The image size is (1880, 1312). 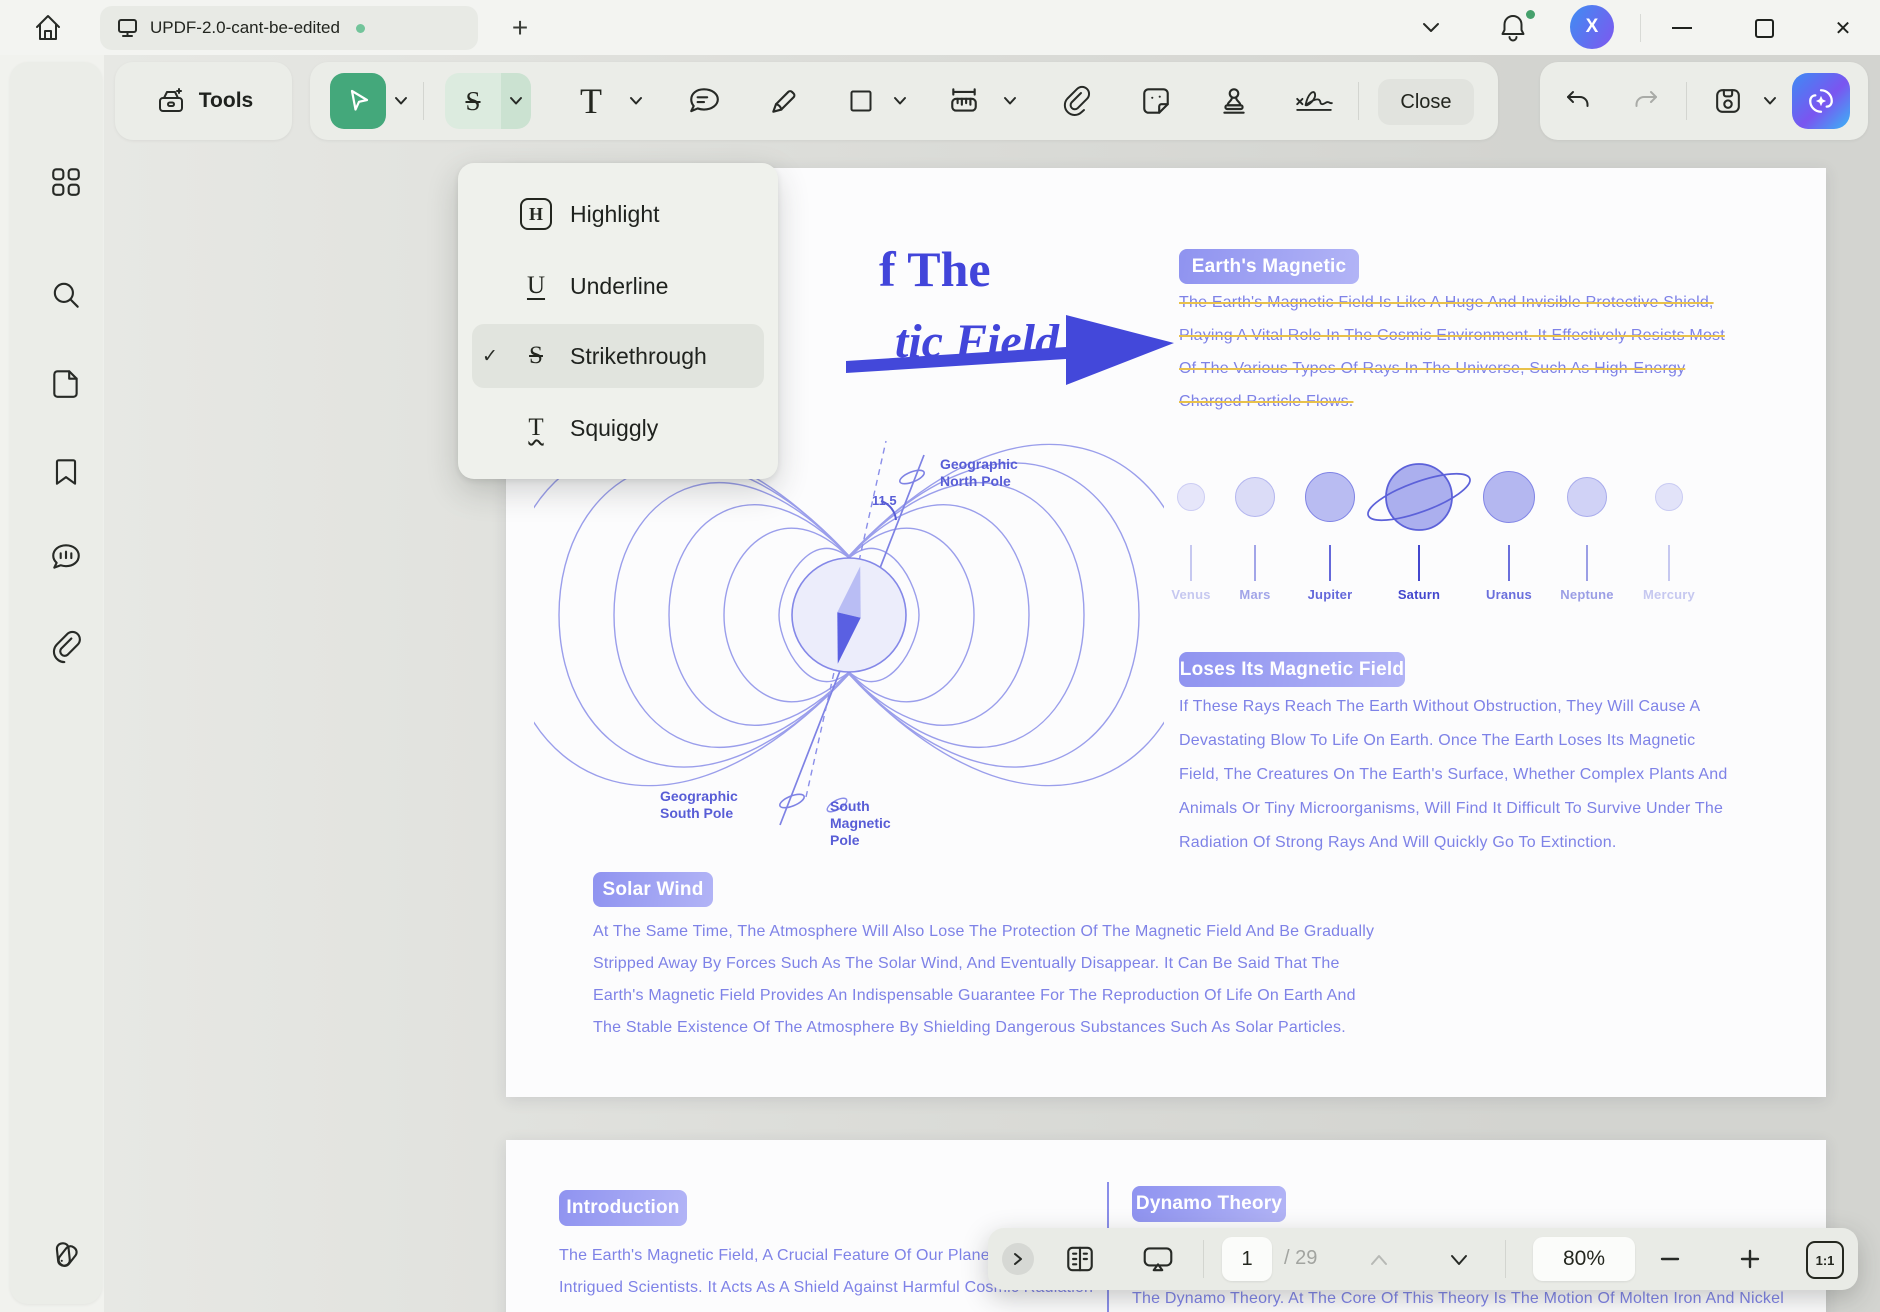 I want to click on maximize-button, so click(x=1764, y=28).